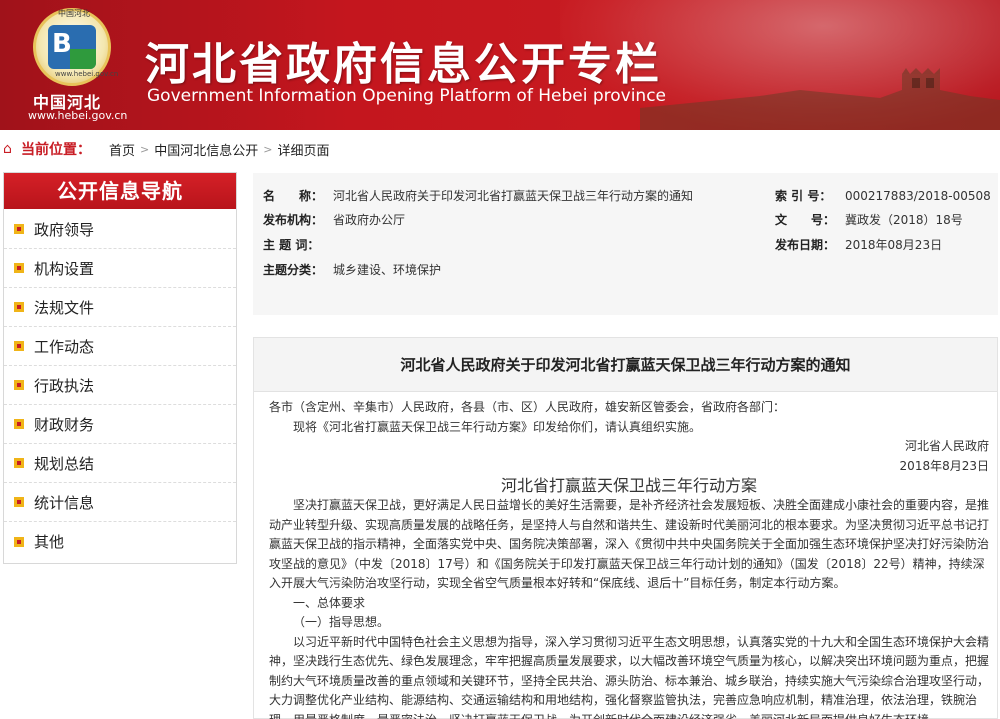  What do you see at coordinates (64, 424) in the screenshot?
I see `sidebar-item-label: 财政财务` at bounding box center [64, 424].